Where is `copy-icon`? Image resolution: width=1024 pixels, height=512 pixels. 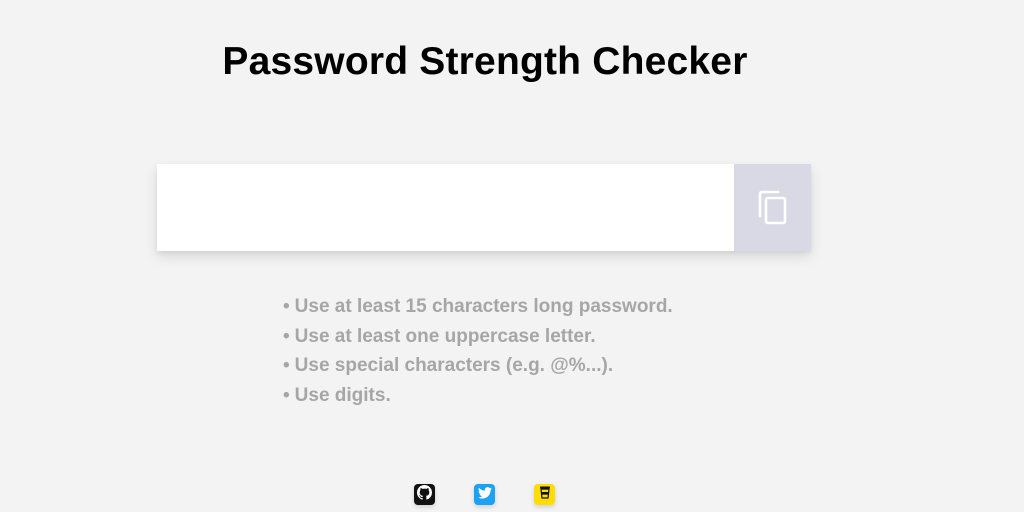 copy-icon is located at coordinates (773, 208).